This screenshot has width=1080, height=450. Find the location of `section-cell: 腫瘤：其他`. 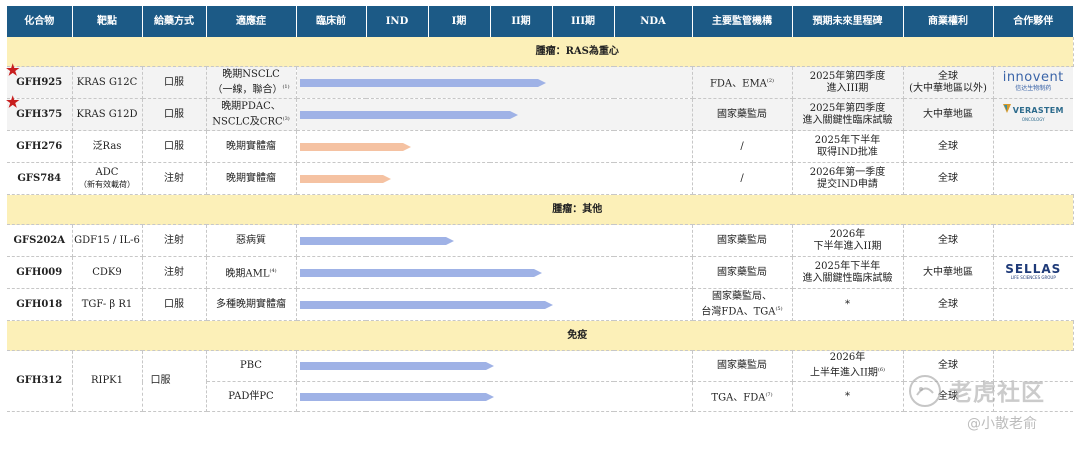

section-cell: 腫瘤：其他 is located at coordinates (540, 209).